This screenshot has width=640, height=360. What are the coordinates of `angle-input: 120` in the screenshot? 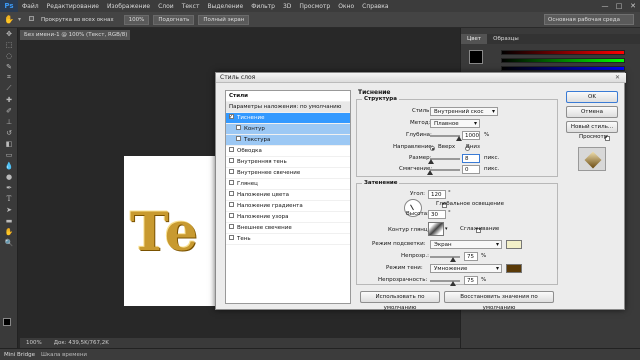 It's located at (437, 194).